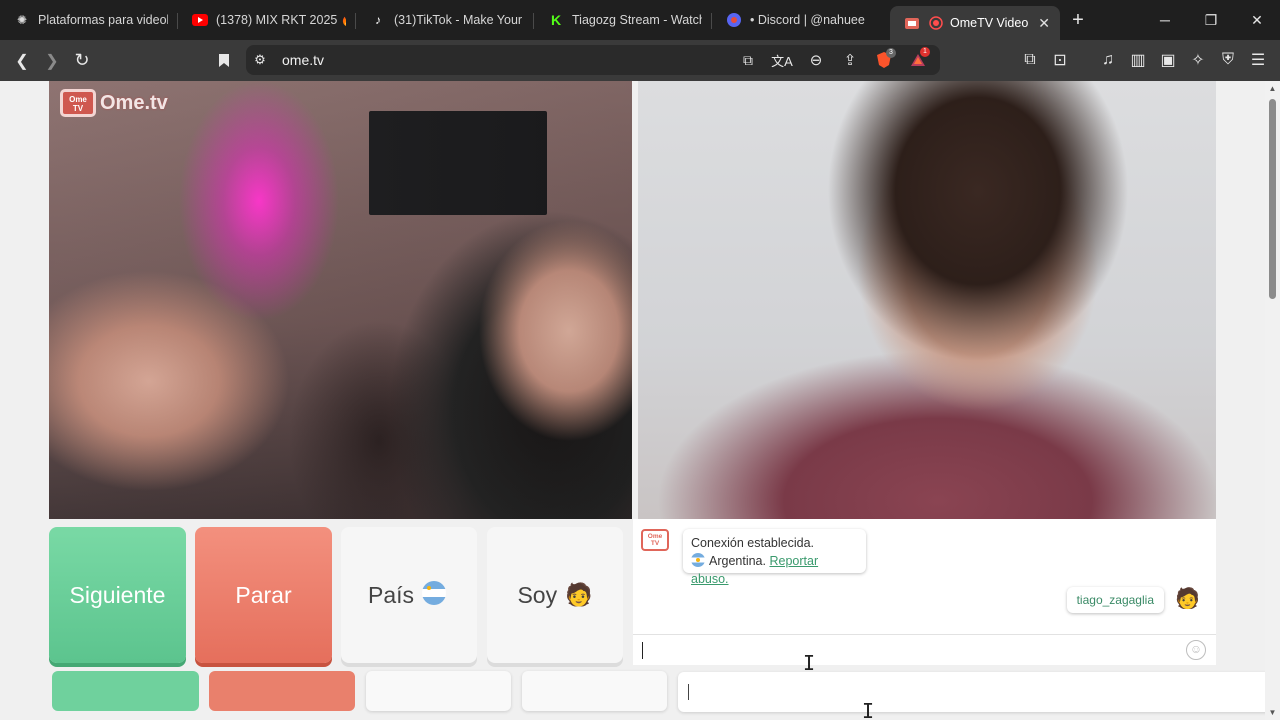 The image size is (1280, 720). Describe the element at coordinates (1187, 599) in the screenshot. I see `user-avatar-icon: 🧑` at that location.